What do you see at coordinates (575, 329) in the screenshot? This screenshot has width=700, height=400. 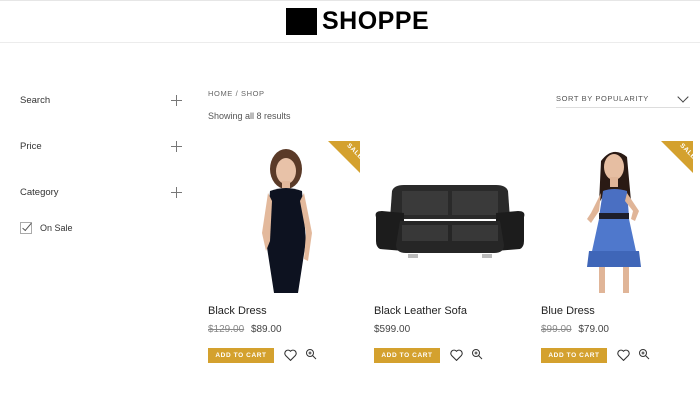 I see `product-price: $99.00 $79.00` at bounding box center [575, 329].